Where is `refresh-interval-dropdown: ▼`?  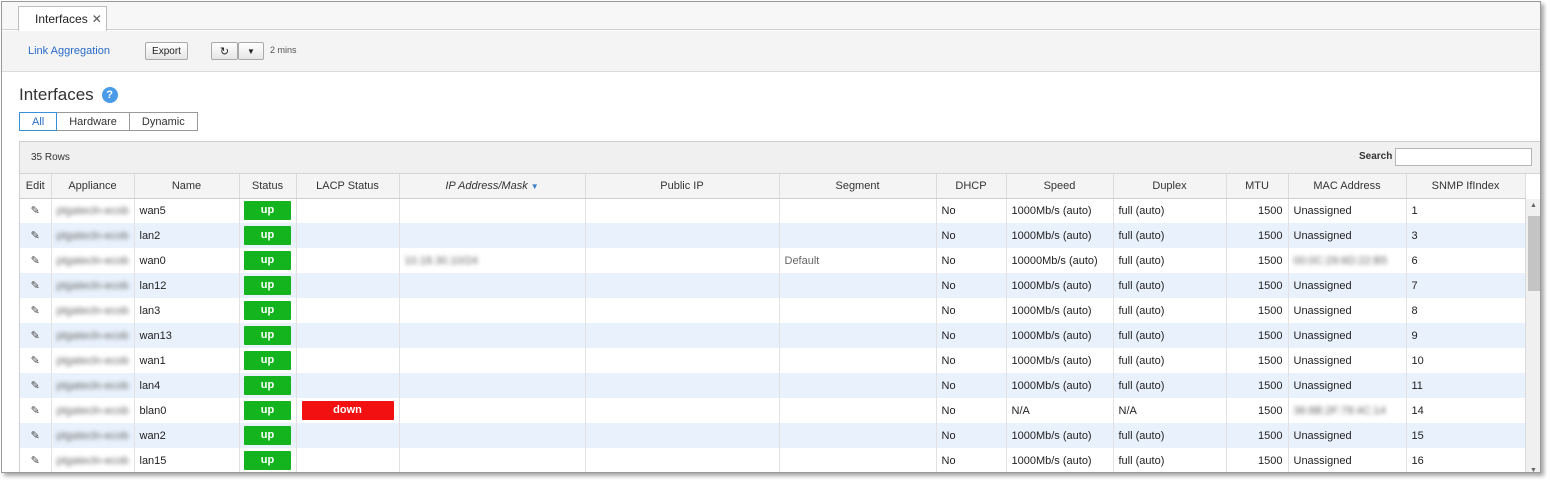 refresh-interval-dropdown: ▼ is located at coordinates (251, 51).